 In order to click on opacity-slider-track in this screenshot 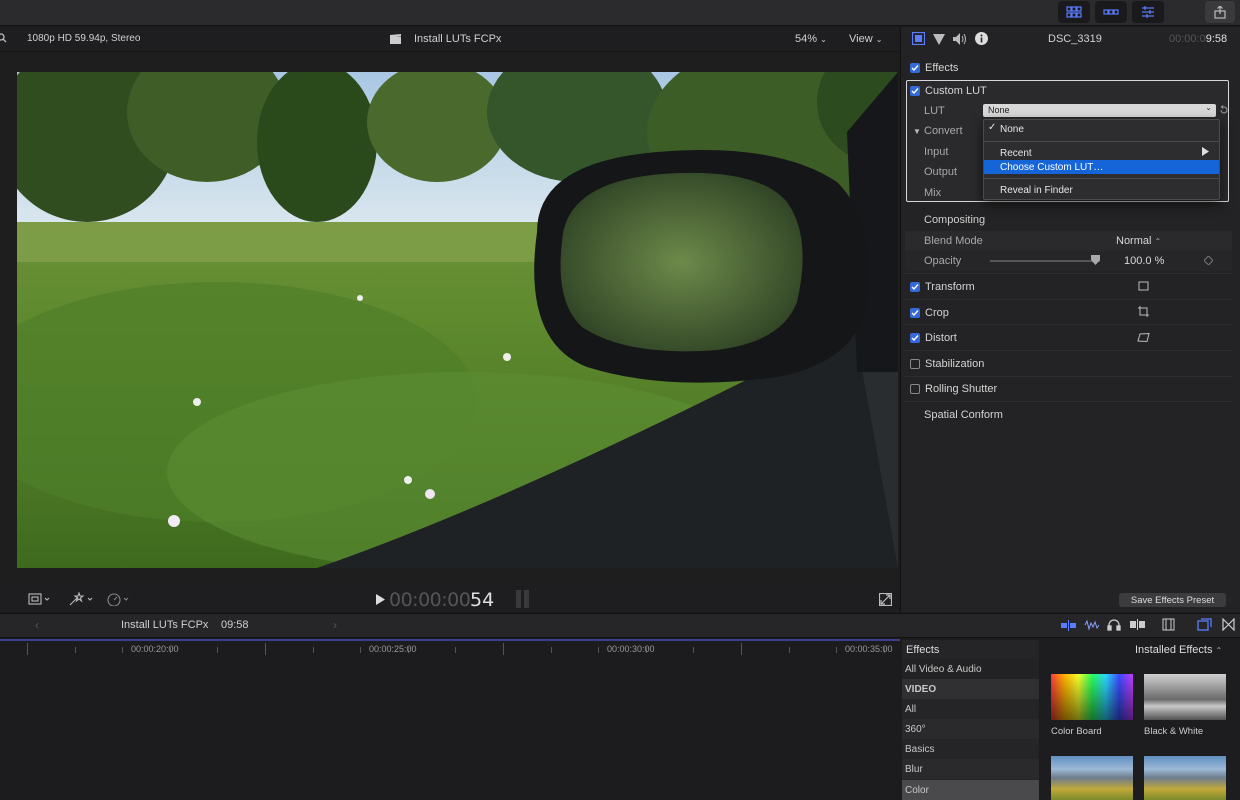, I will do `click(1045, 261)`.